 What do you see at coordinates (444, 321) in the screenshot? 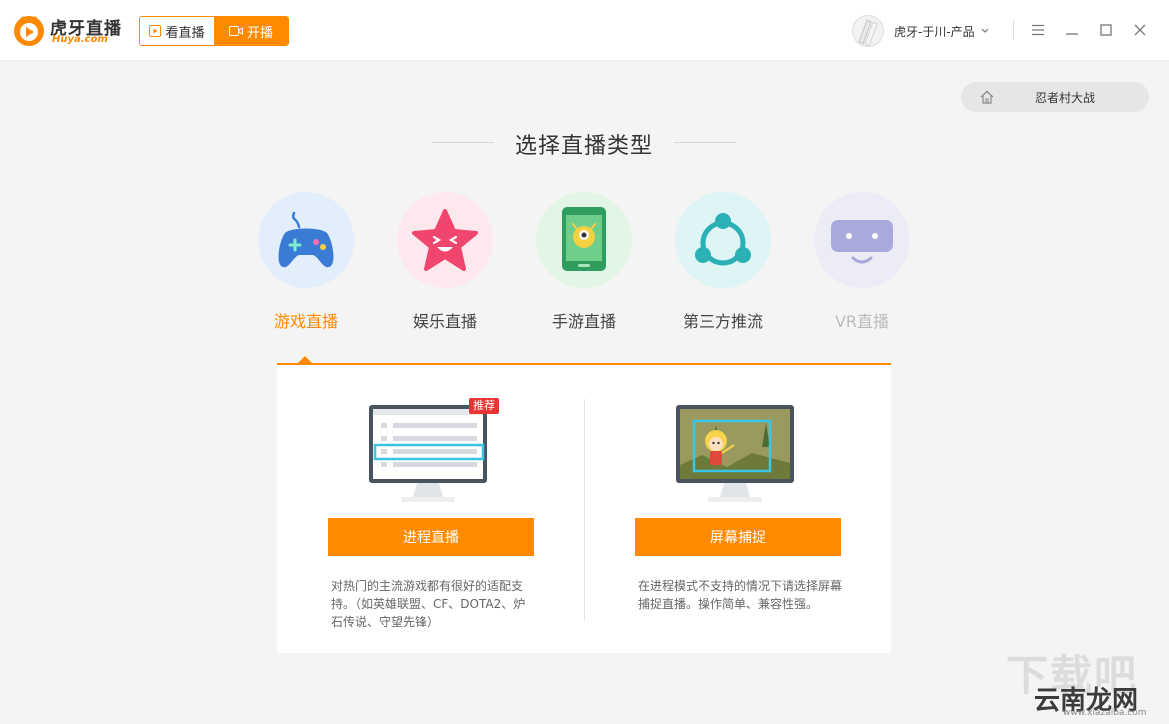
I see `type-label: 娱乐直播` at bounding box center [444, 321].